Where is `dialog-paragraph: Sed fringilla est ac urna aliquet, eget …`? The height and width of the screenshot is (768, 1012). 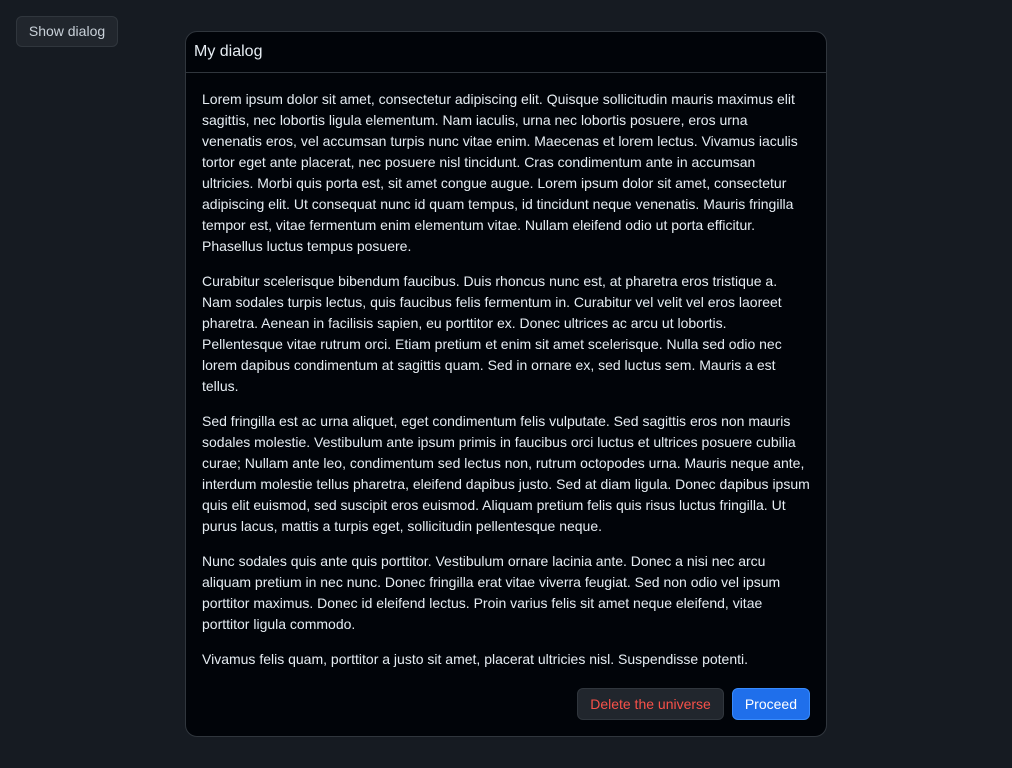 dialog-paragraph: Sed fringilla est ac urna aliquet, eget … is located at coordinates (506, 473).